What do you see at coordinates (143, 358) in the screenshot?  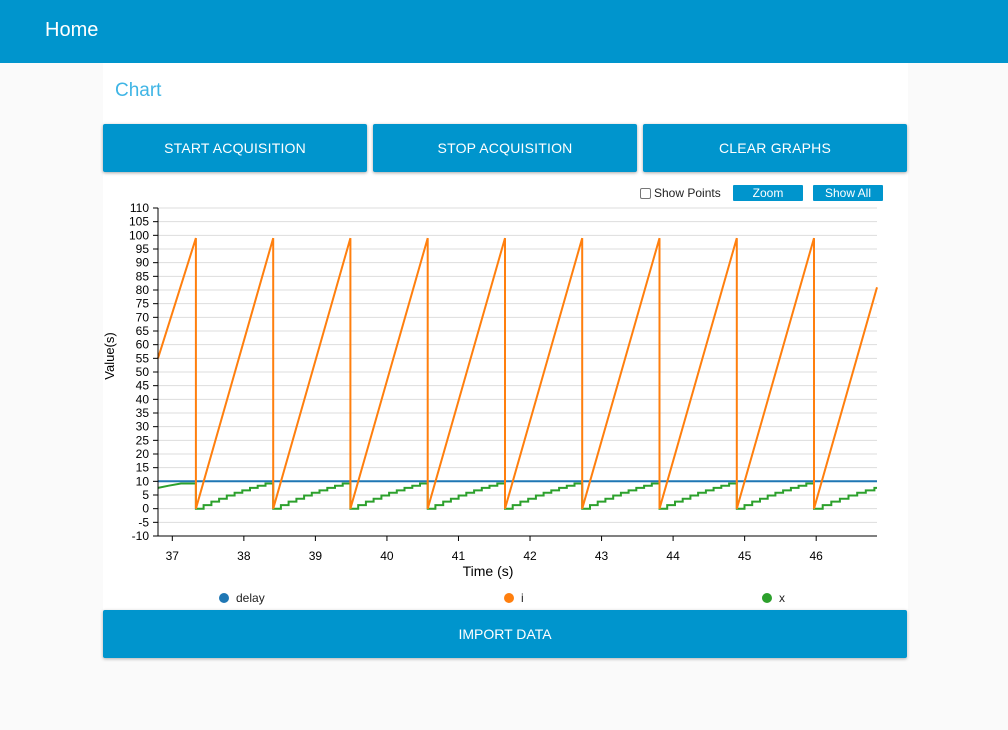 I see `y-tick-label: 55` at bounding box center [143, 358].